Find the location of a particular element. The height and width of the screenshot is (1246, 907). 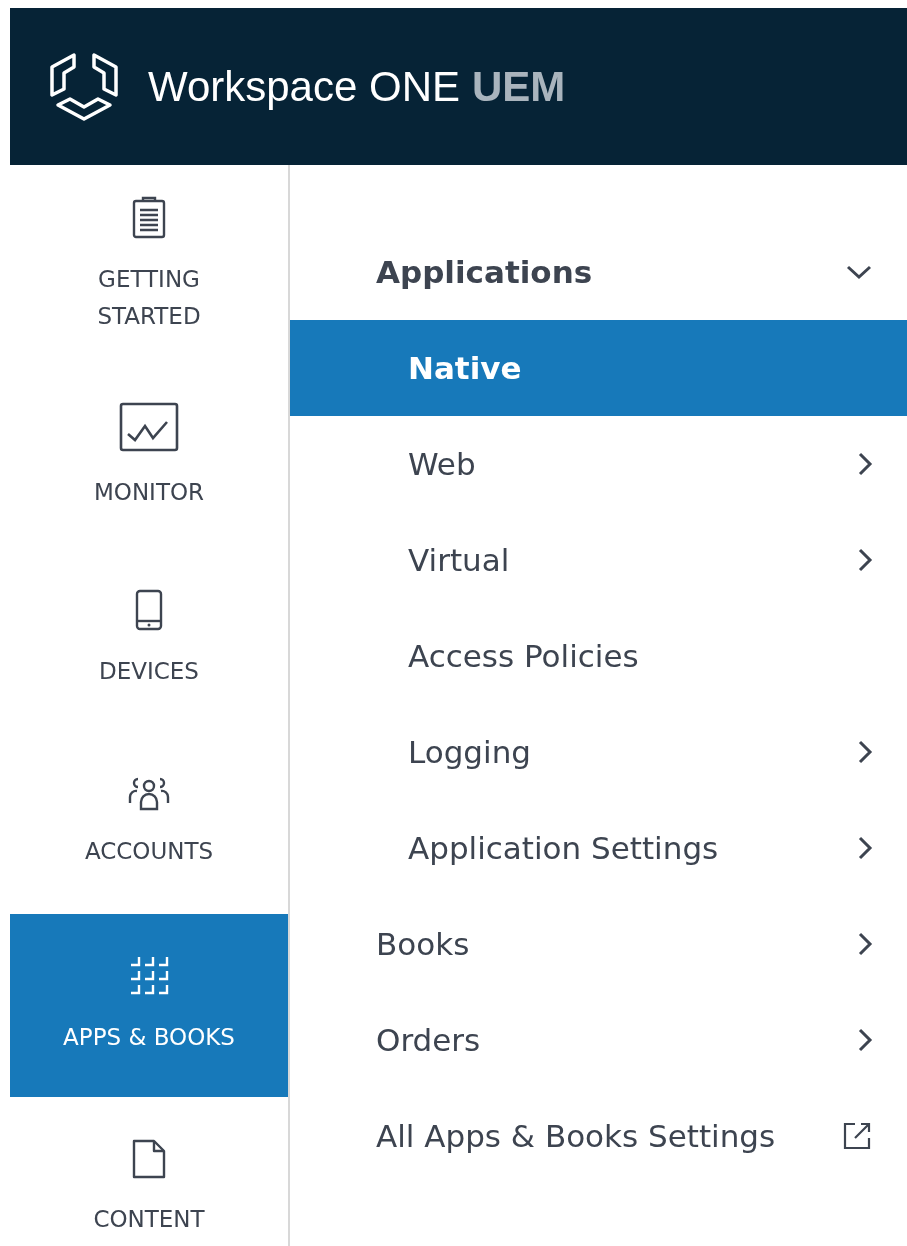

chevron-down-icon is located at coordinates (859, 272).